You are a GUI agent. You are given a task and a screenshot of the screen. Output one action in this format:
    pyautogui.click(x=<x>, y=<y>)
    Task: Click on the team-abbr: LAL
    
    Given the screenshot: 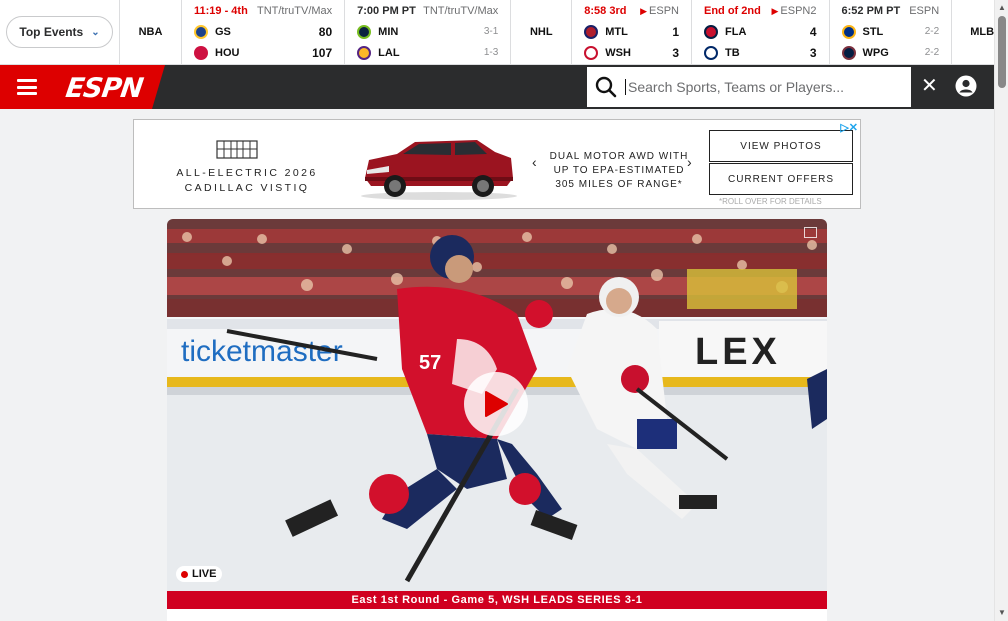 What is the action you would take?
    pyautogui.click(x=389, y=52)
    